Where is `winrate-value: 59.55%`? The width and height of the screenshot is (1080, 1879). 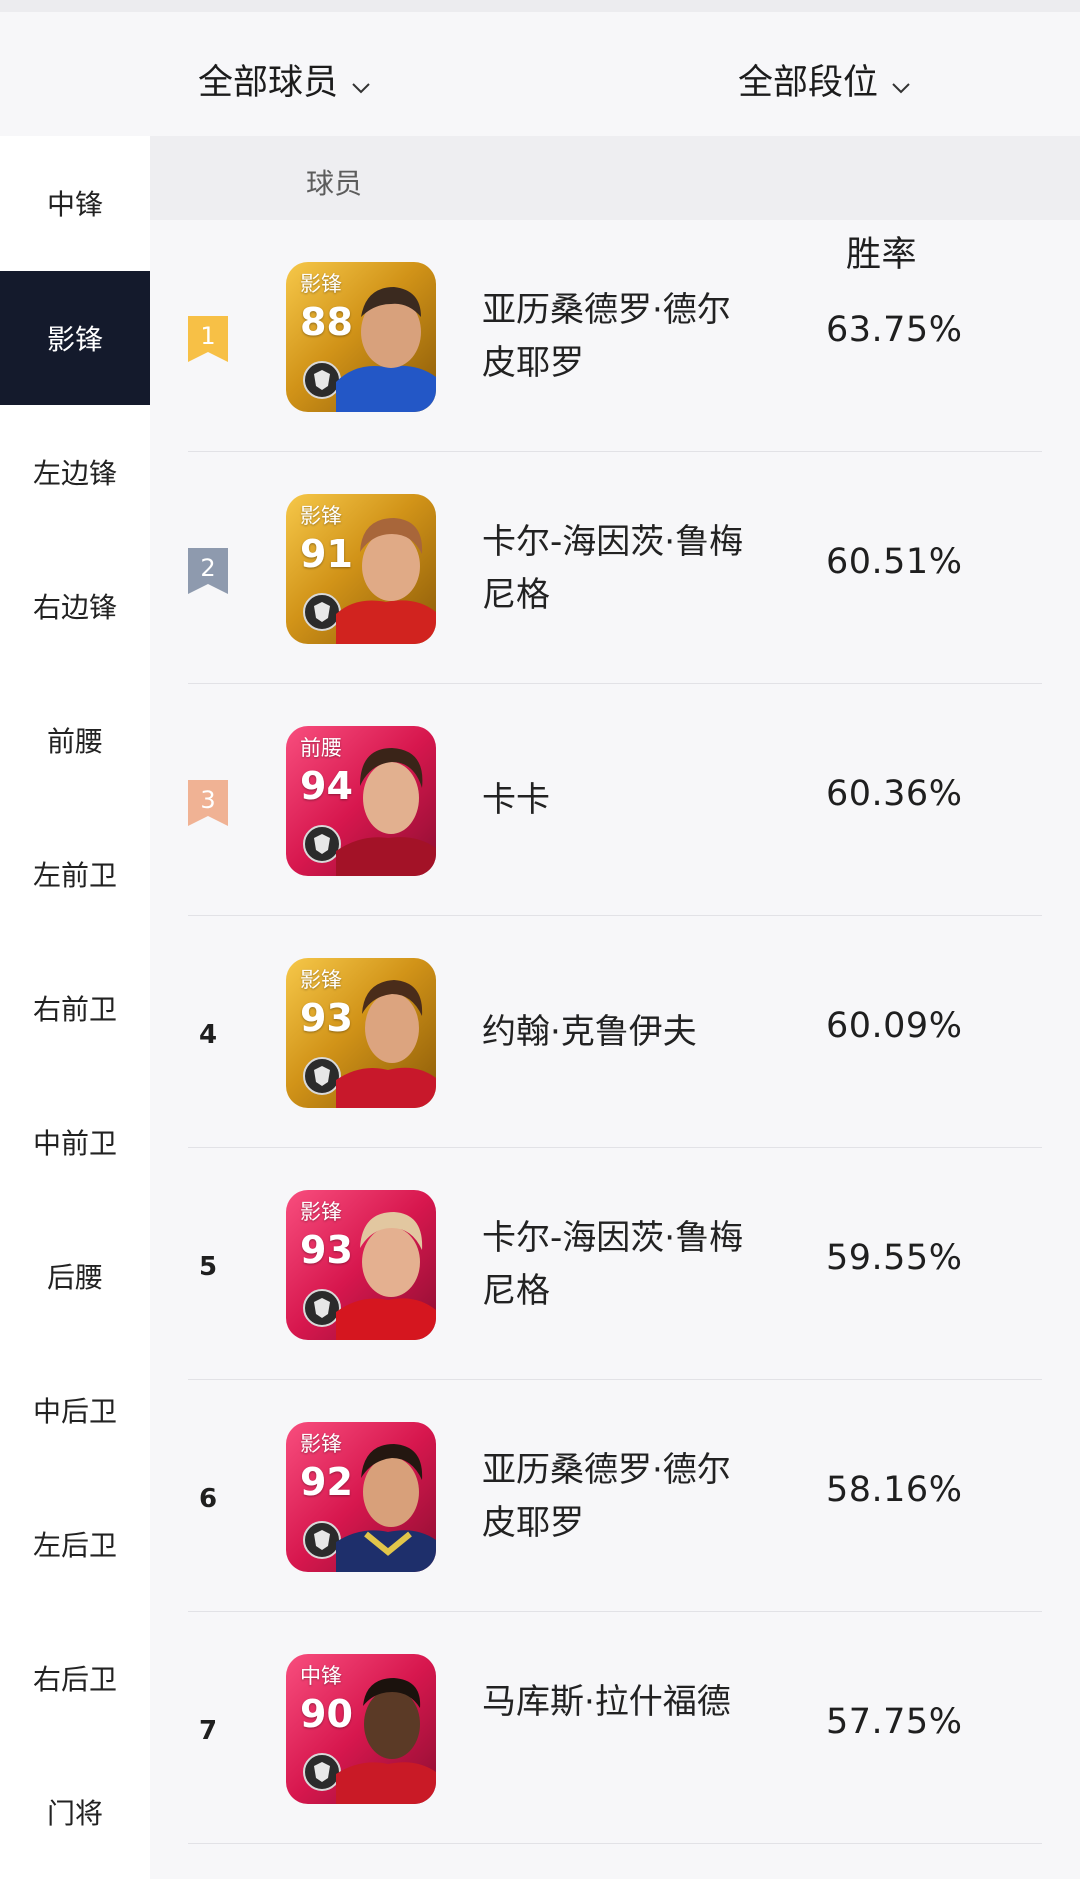
winrate-value: 59.55% is located at coordinates (894, 1258).